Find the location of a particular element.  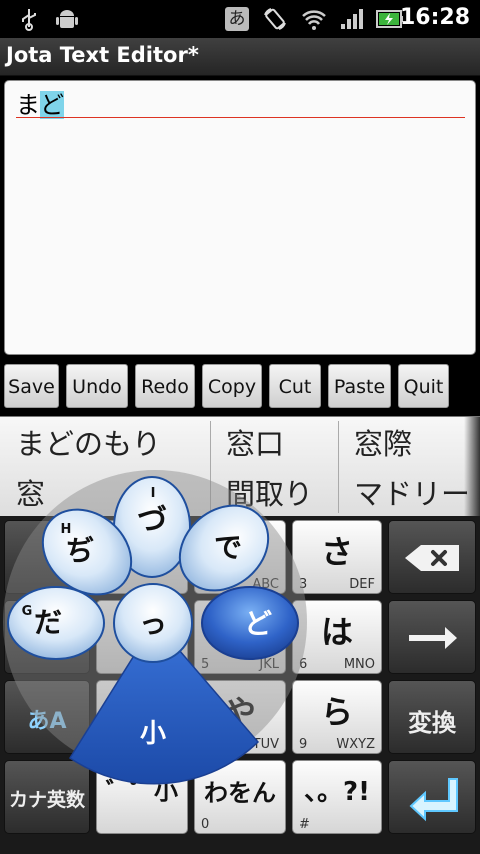

flick-center-label: っ is located at coordinates (153, 623).